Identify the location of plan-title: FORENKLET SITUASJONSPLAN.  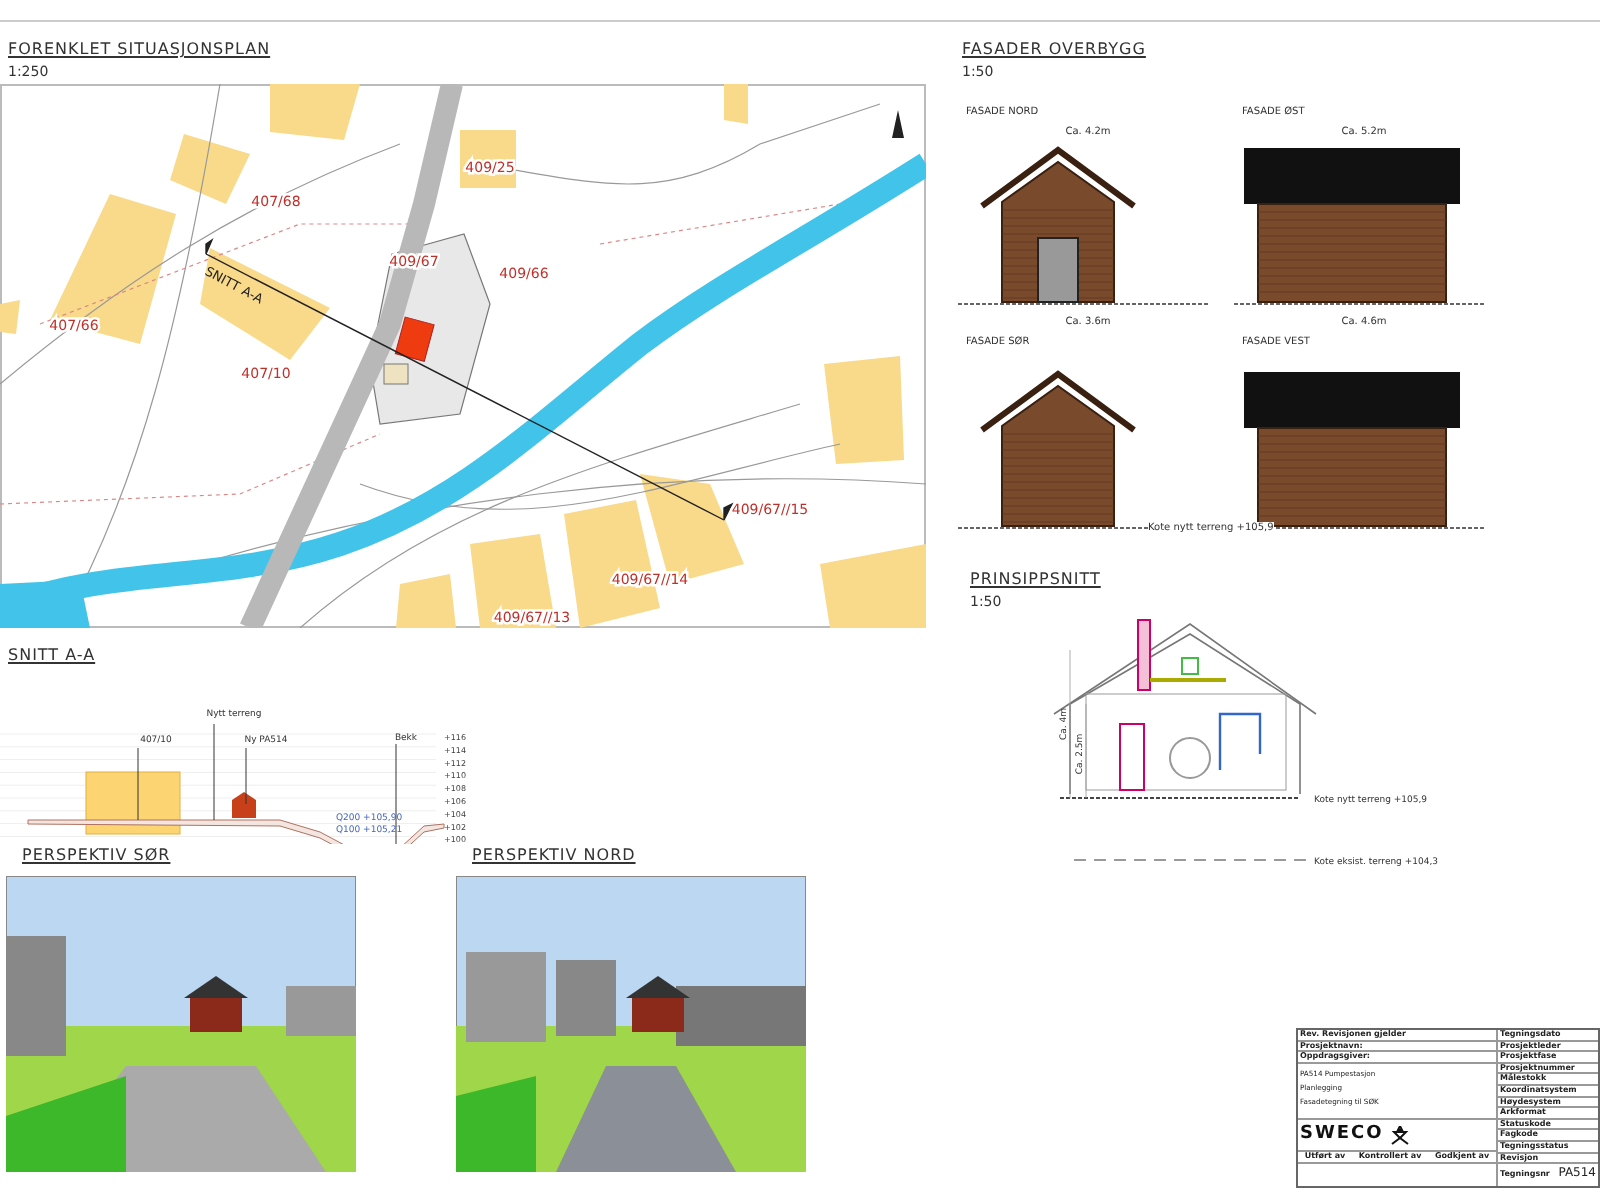
(139, 50).